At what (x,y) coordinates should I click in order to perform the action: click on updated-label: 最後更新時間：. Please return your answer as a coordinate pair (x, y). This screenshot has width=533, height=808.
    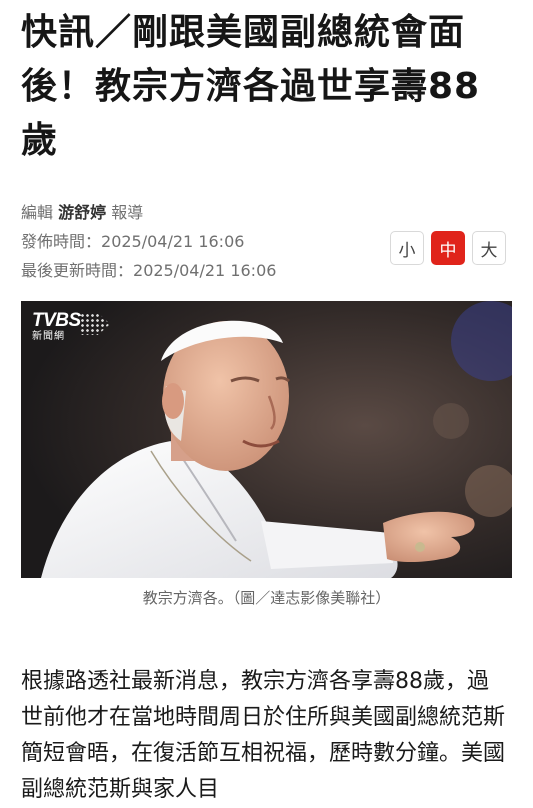
    Looking at the image, I should click on (77, 270).